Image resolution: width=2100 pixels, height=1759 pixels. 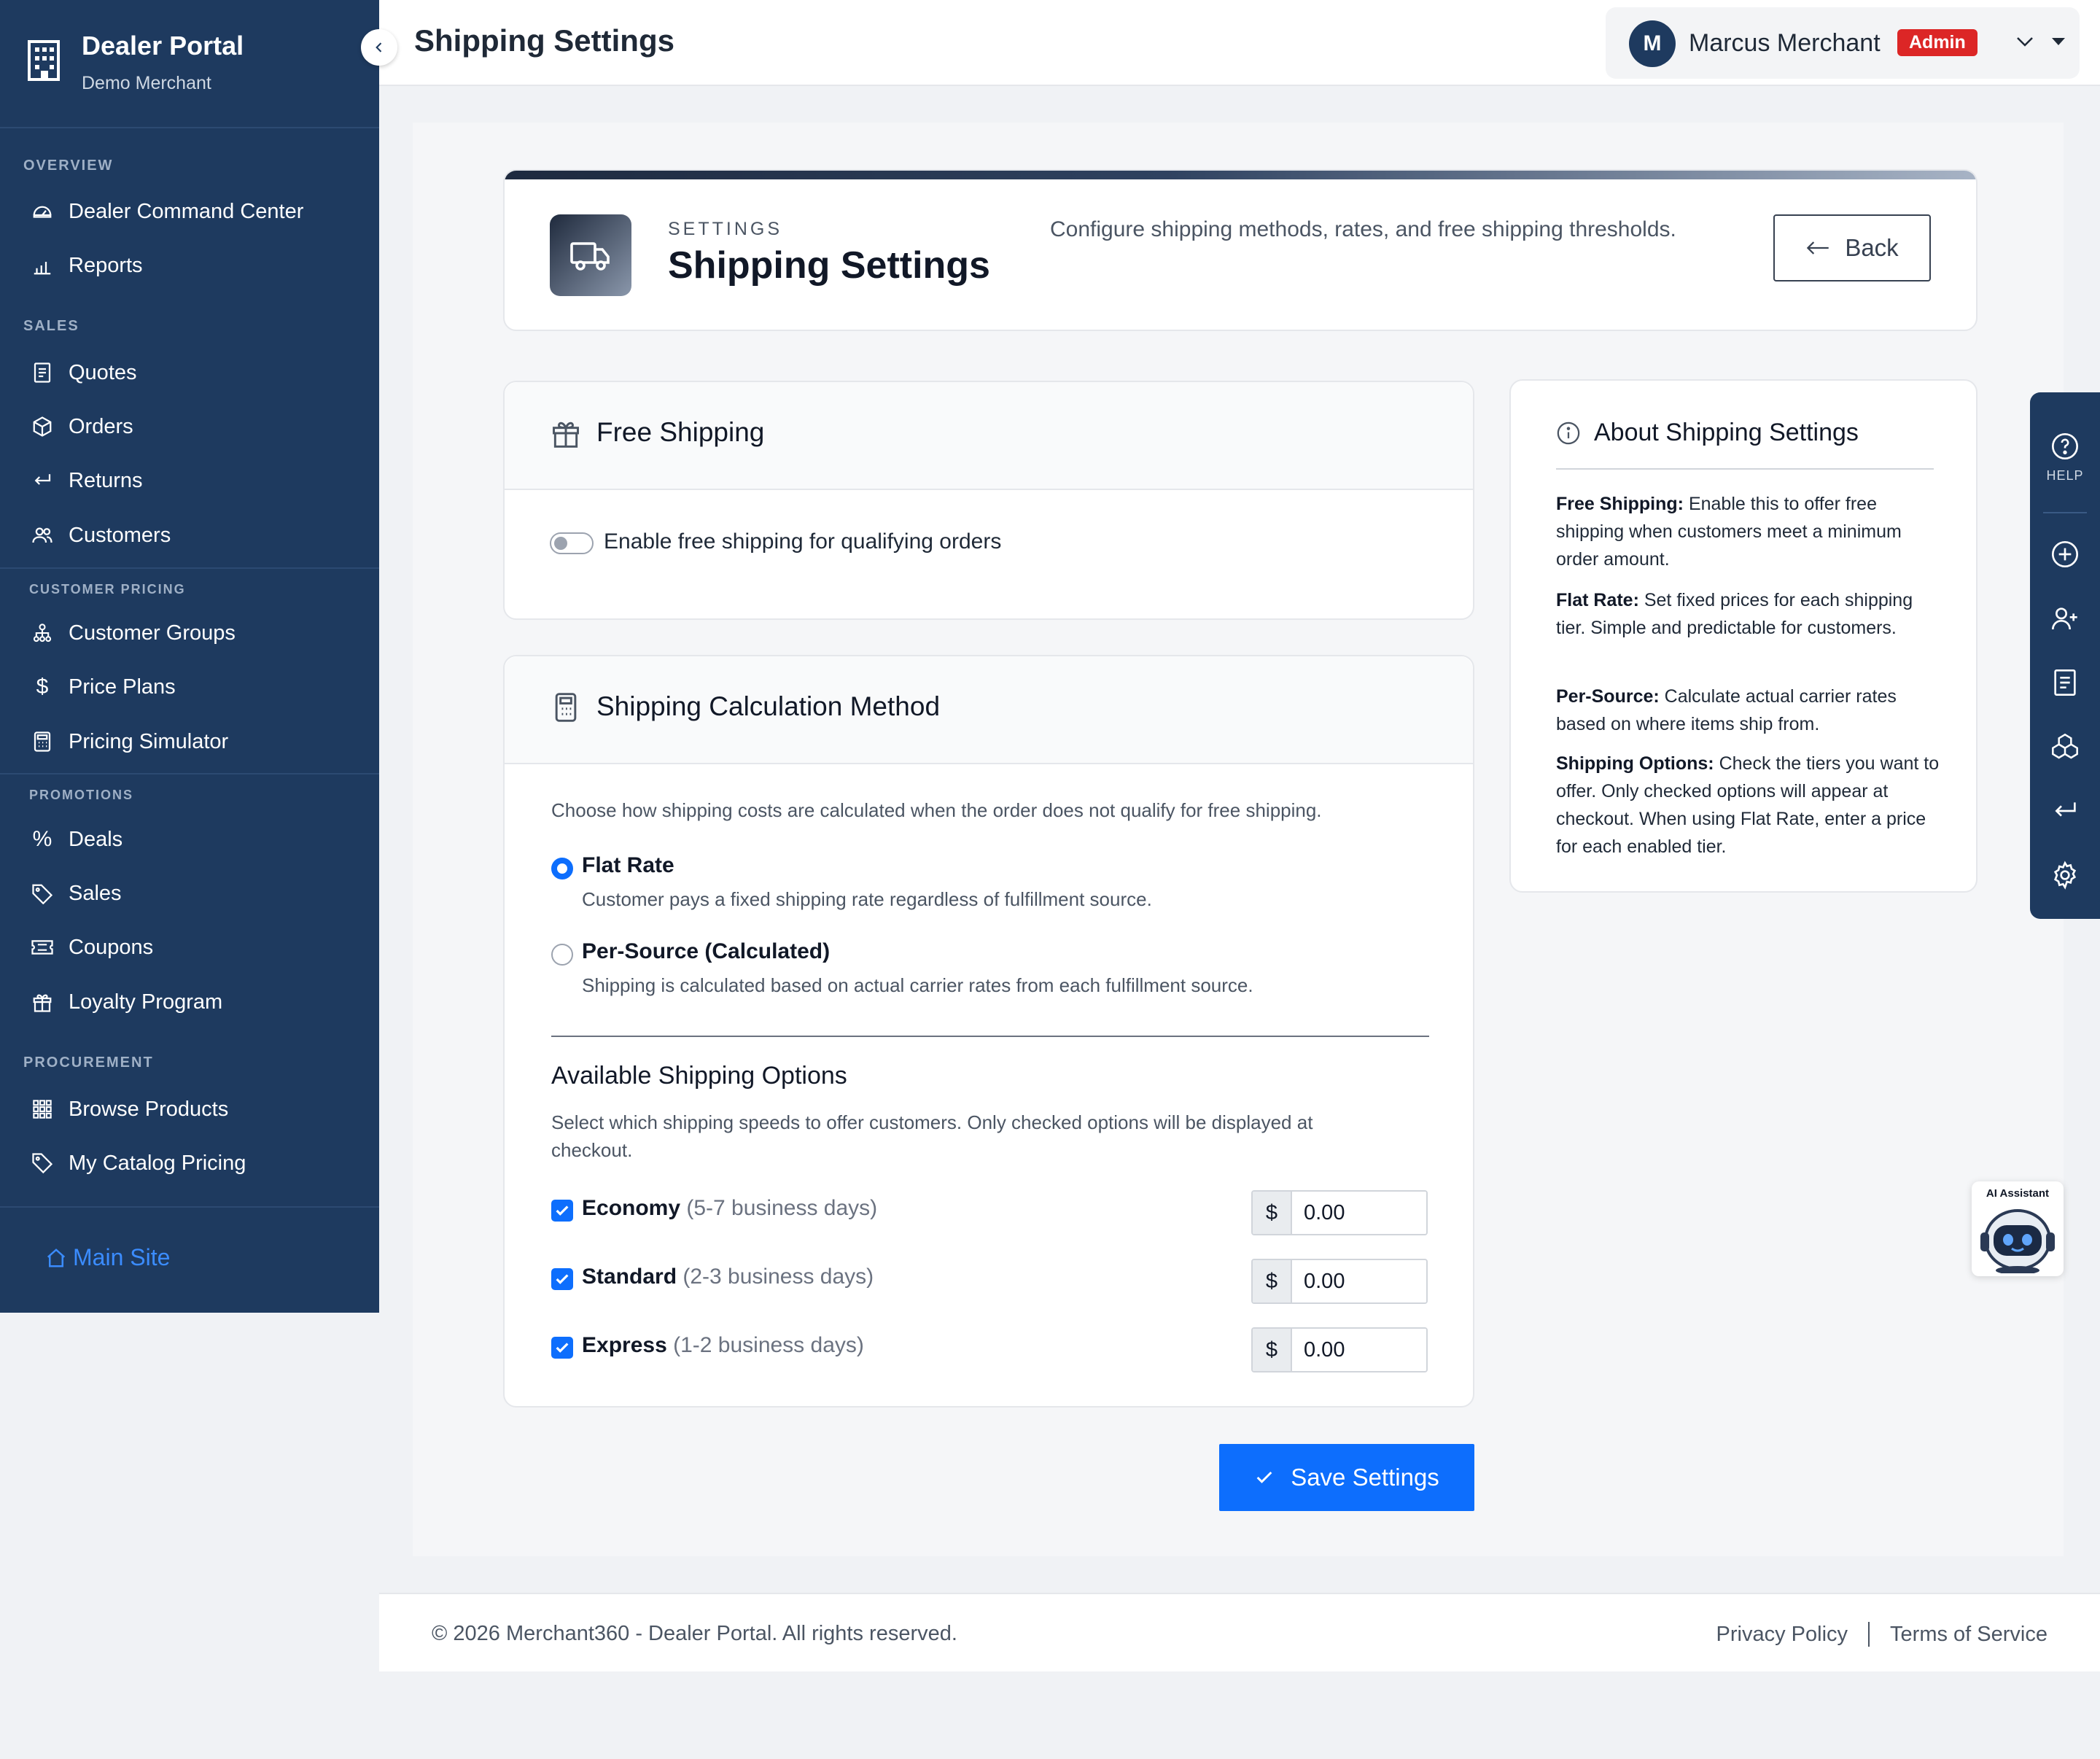 I want to click on sidebar-item-loyalty-program: Loyalty Program, so click(x=189, y=1002).